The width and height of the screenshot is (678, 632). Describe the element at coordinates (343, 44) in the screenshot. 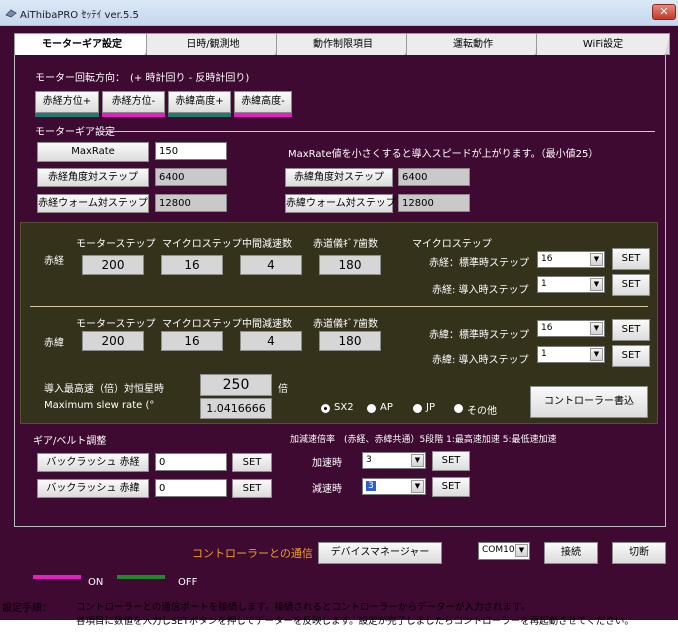

I see `tab-motion-limits: 動作制限項目` at that location.